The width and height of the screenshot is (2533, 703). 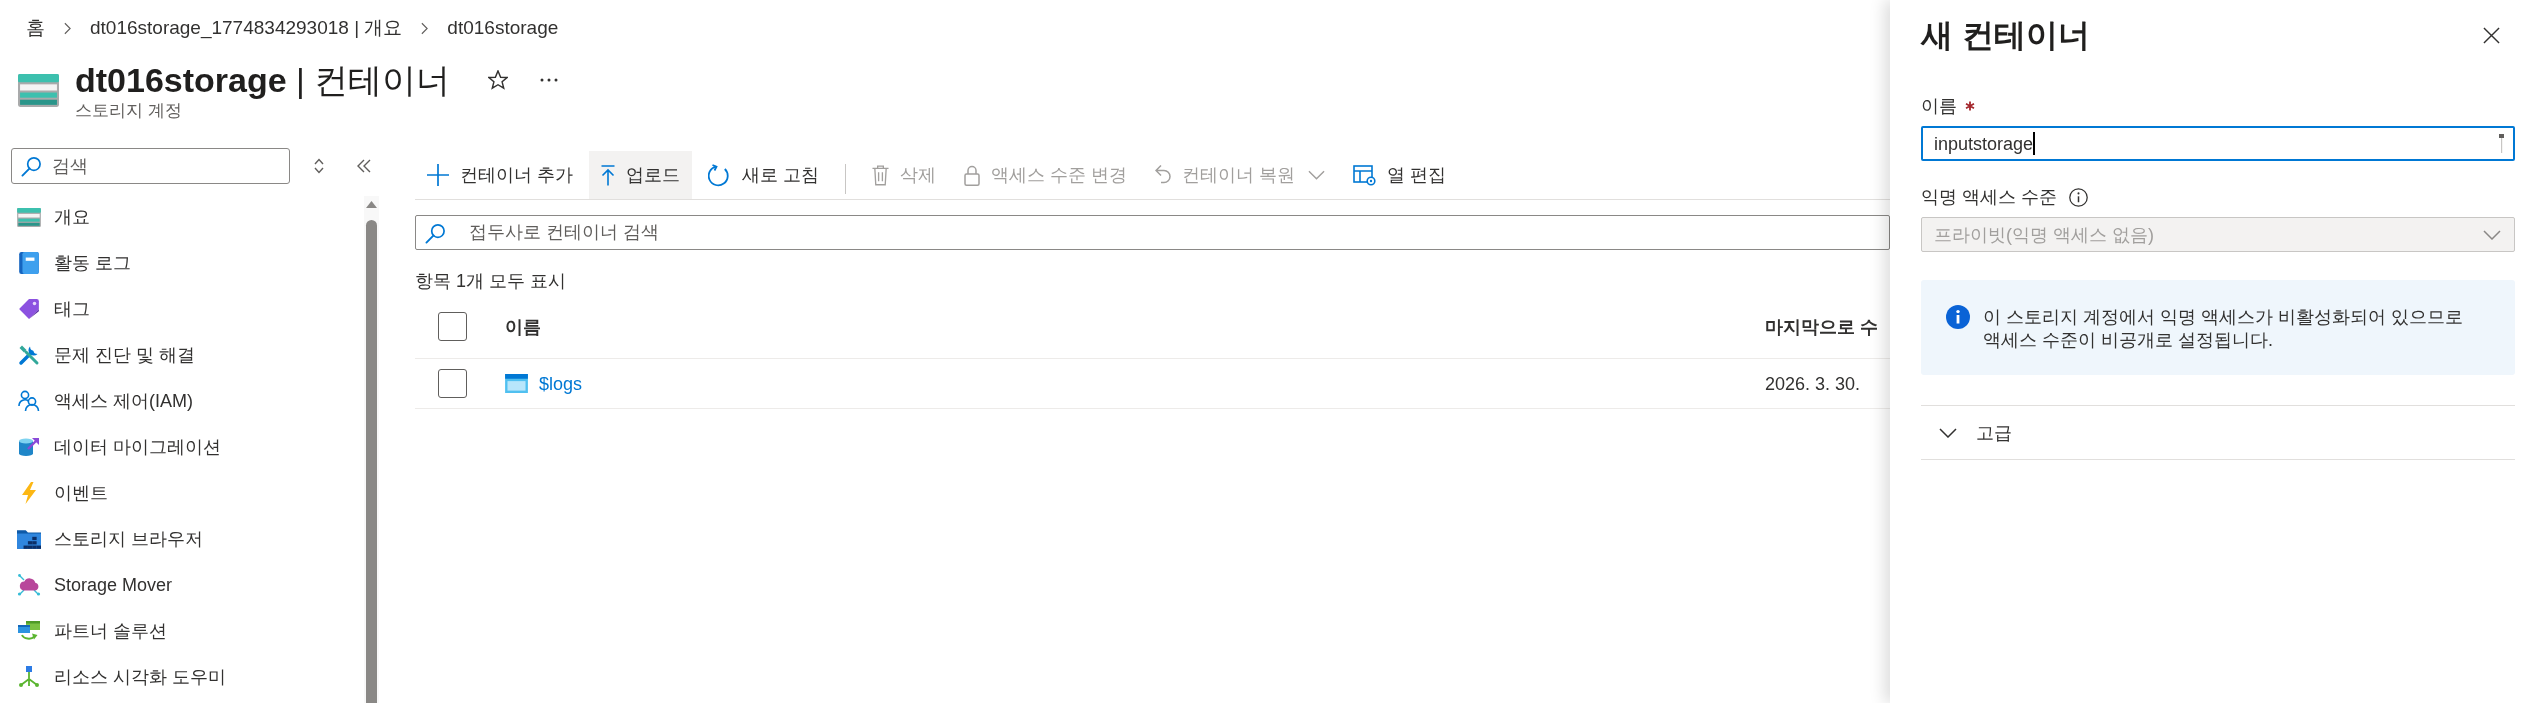 I want to click on plus-icon, so click(x=438, y=175).